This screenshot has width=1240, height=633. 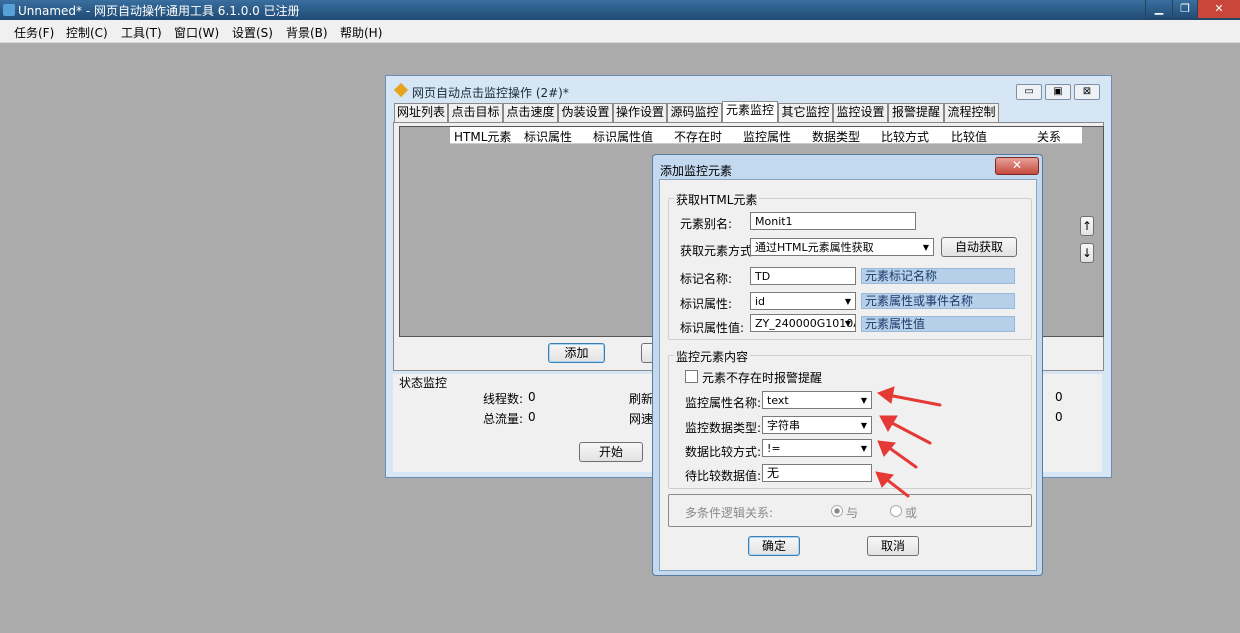 I want to click on add-button: 添加, so click(x=576, y=353).